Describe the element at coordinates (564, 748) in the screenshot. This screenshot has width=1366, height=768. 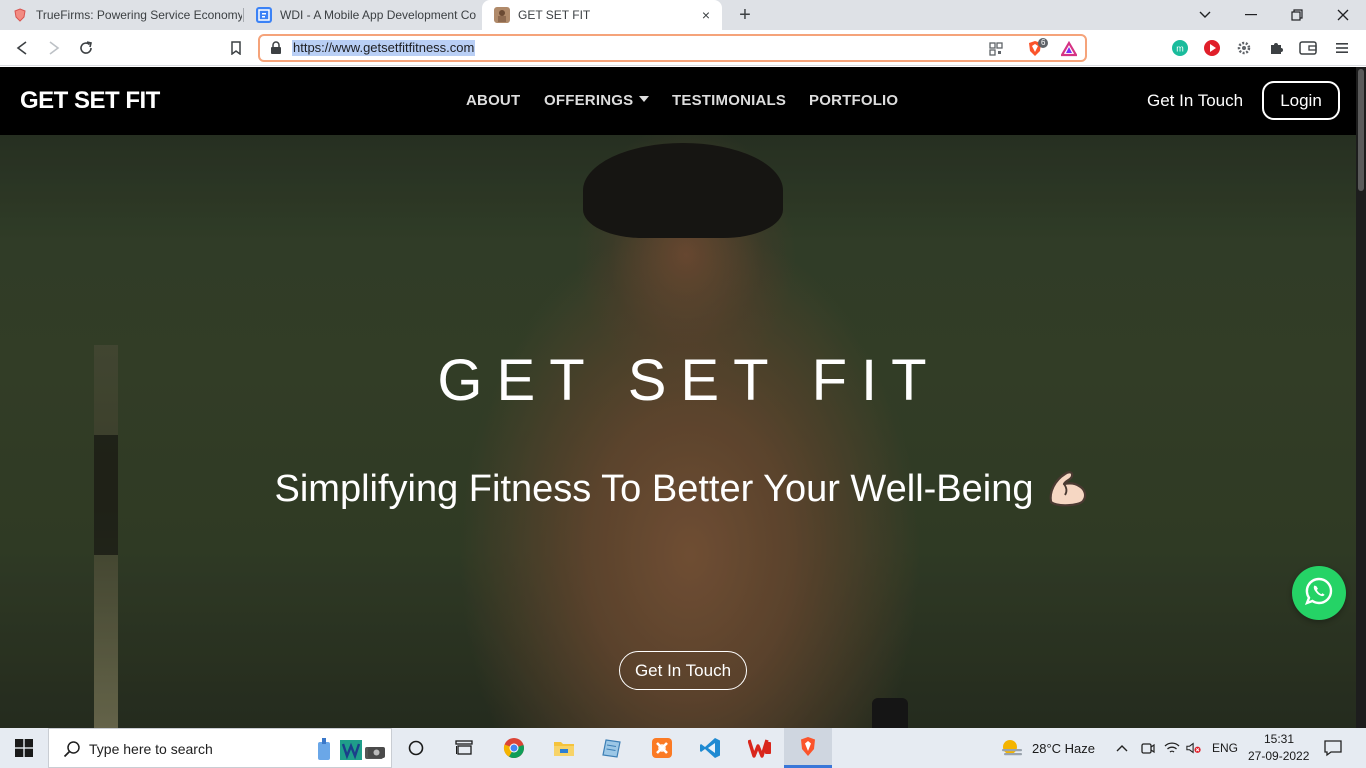
I see `file-explorer-icon` at that location.